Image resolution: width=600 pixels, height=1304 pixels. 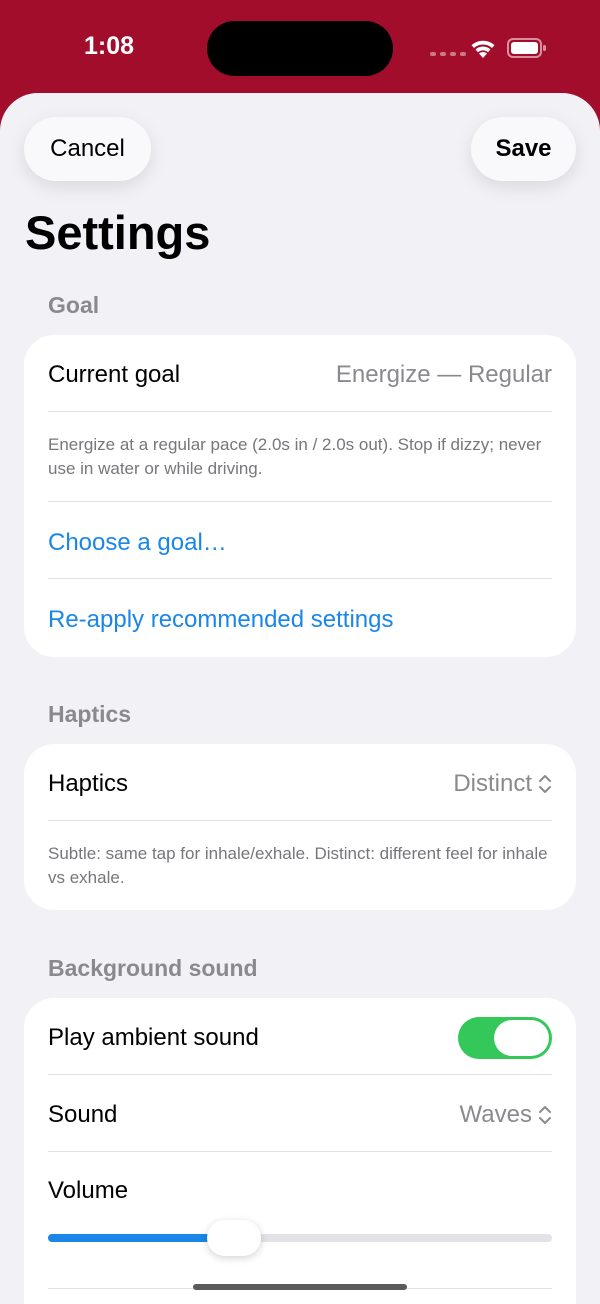 What do you see at coordinates (300, 375) in the screenshot?
I see `current-goal-row: Current goal Energize — Regular` at bounding box center [300, 375].